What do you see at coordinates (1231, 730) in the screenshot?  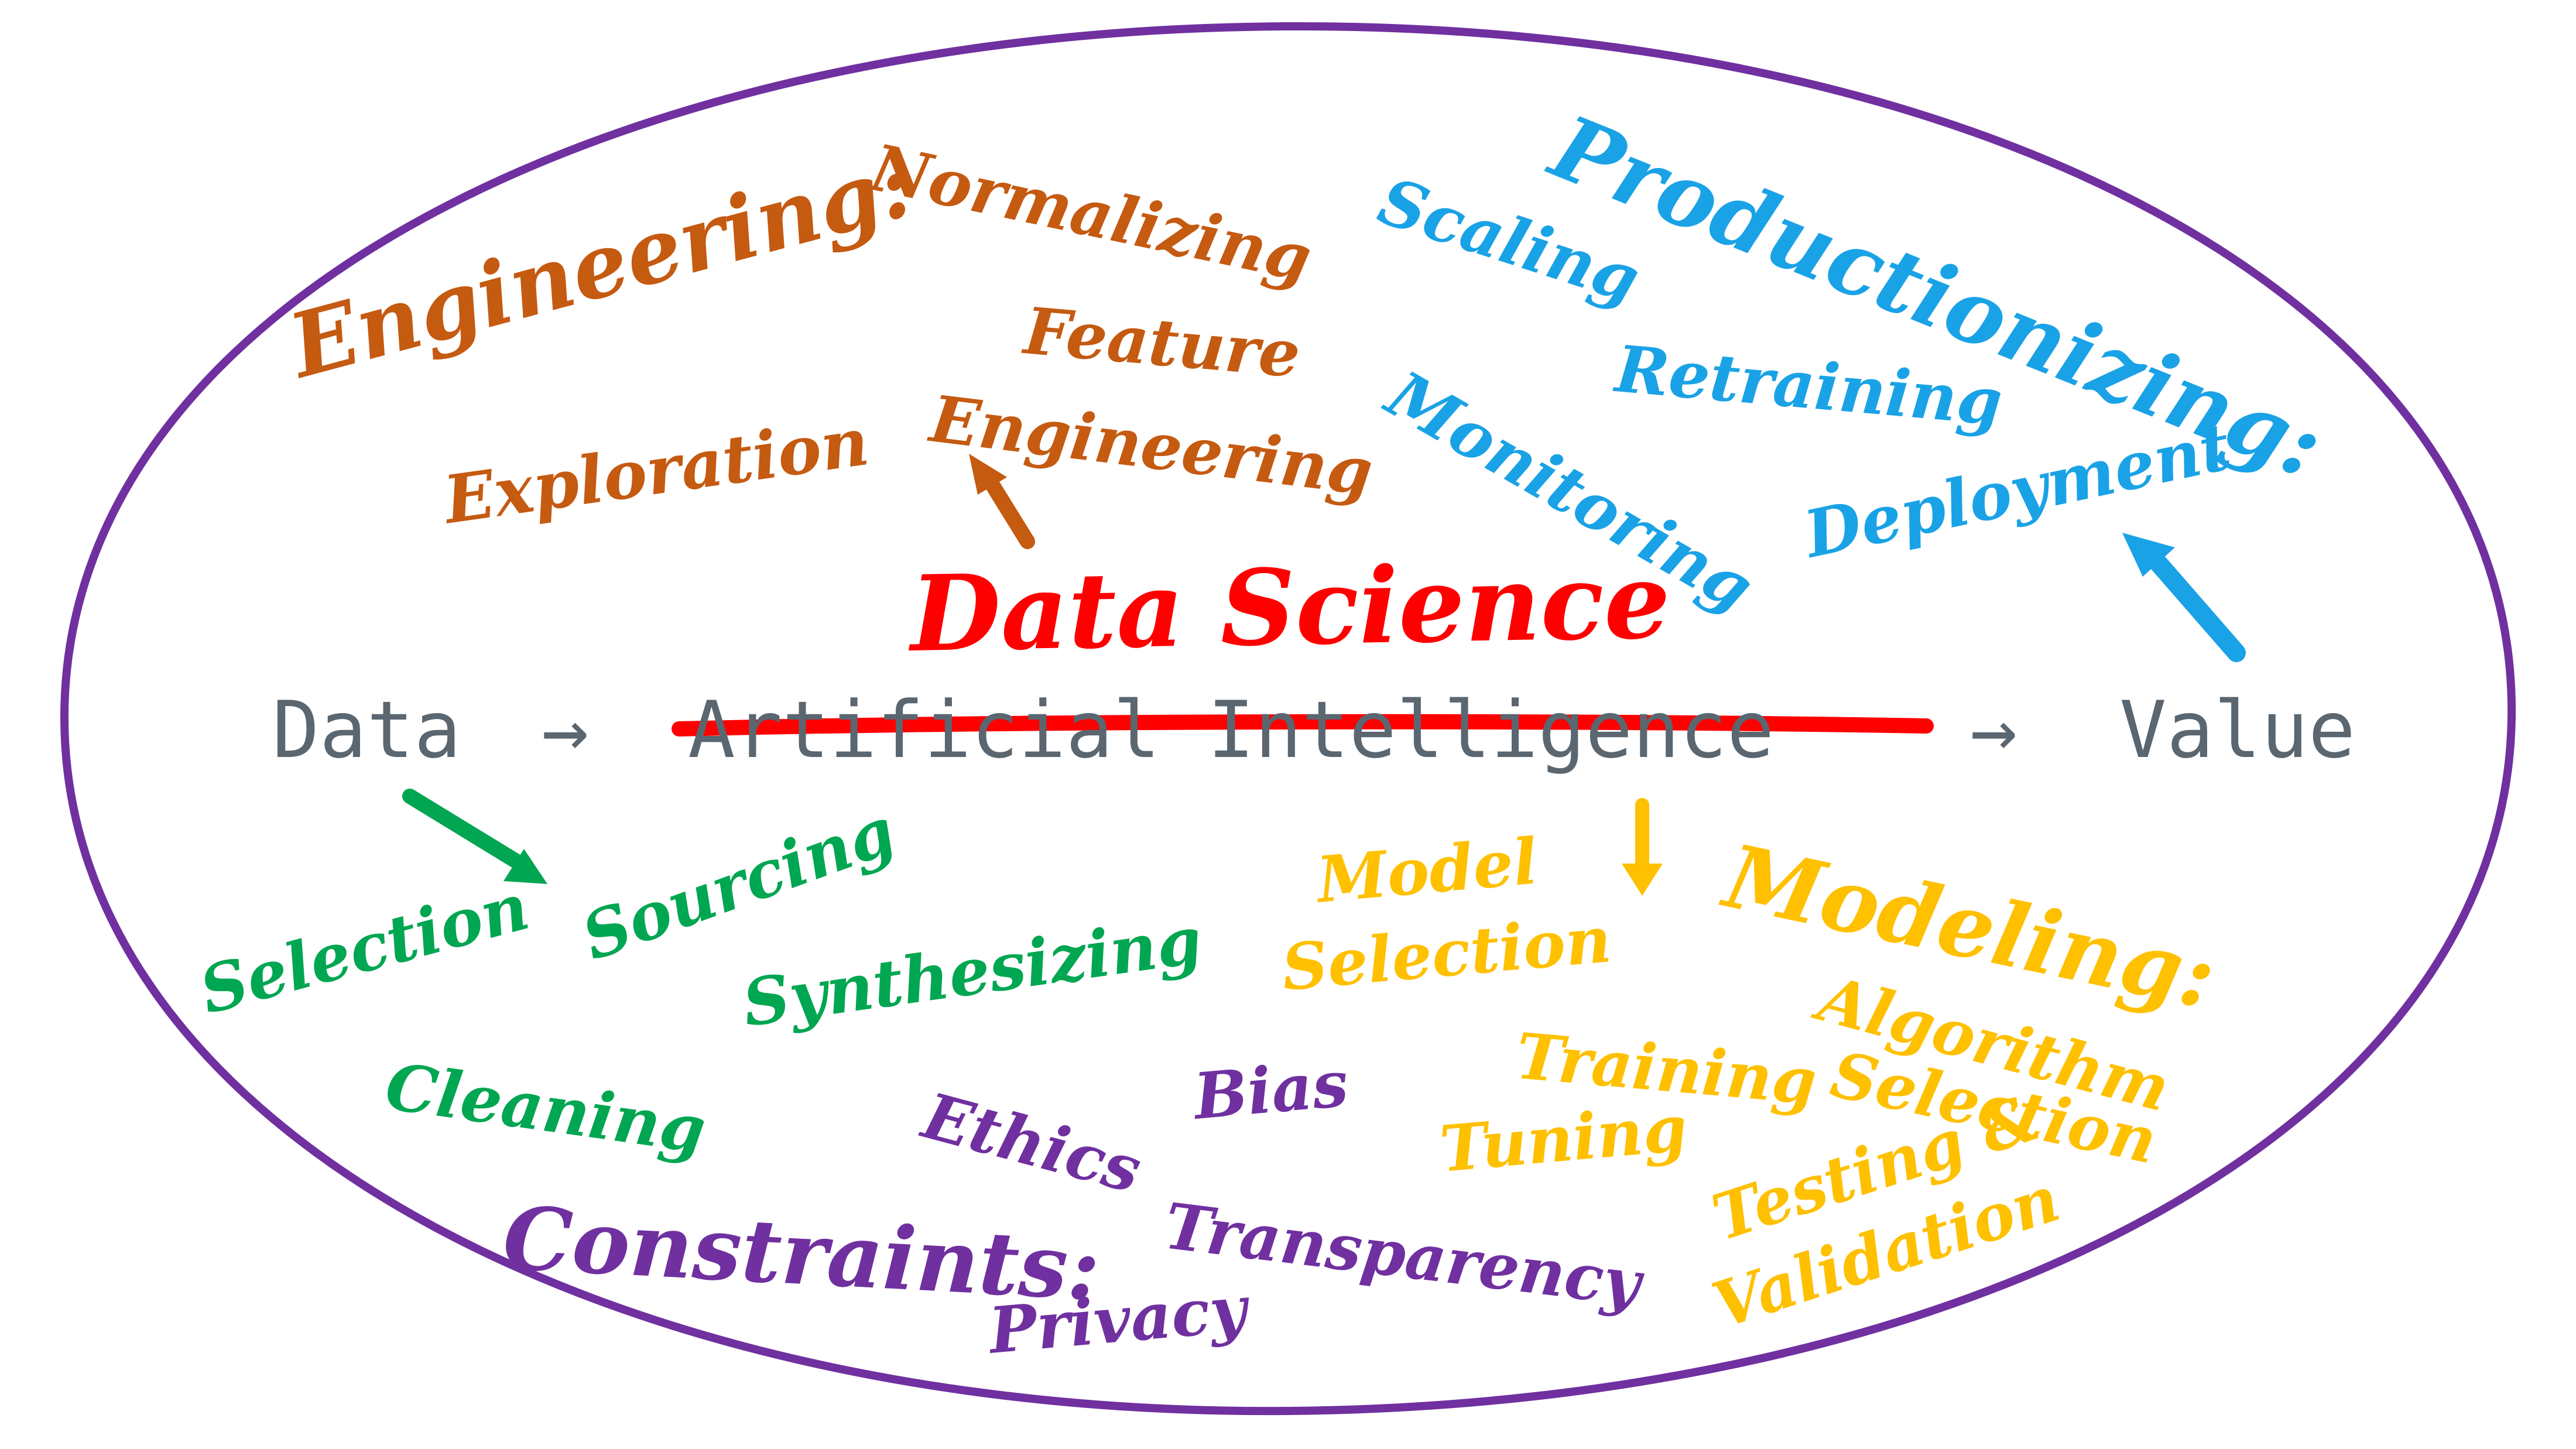 I see `pipeline-ai: Artificial Intelligence` at bounding box center [1231, 730].